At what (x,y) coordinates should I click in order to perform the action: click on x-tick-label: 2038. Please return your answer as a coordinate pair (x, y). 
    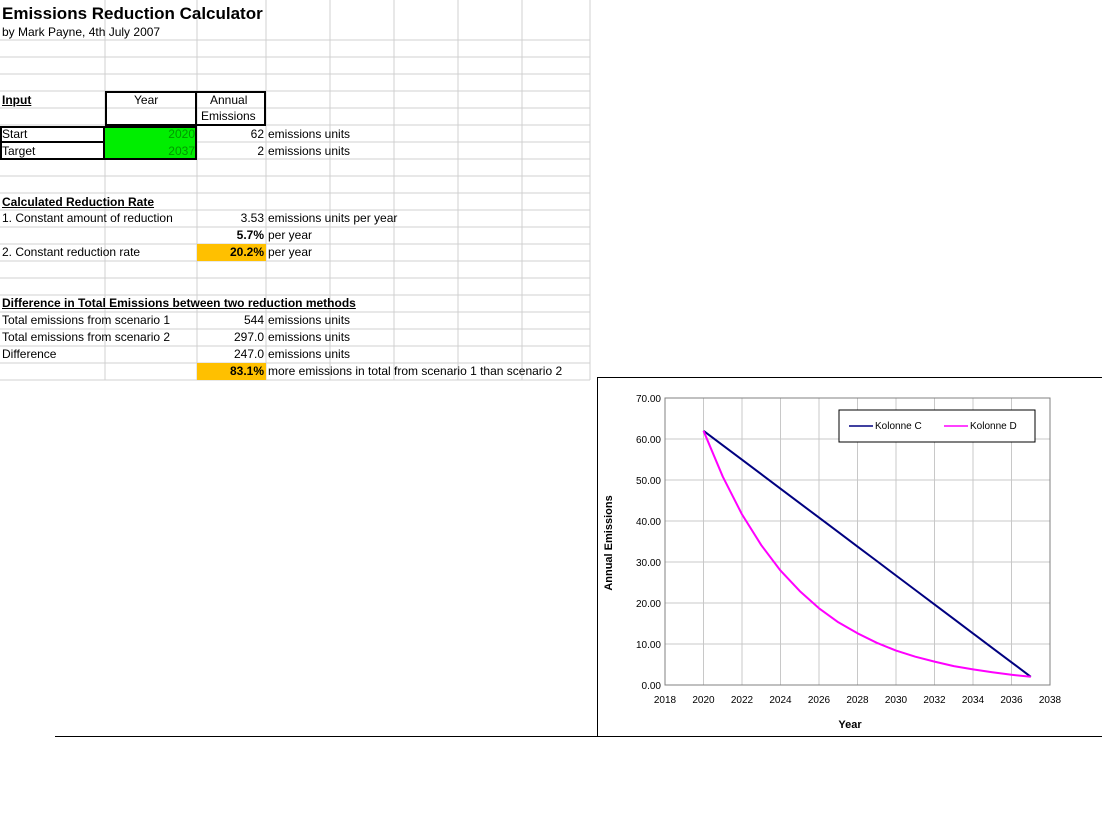
    Looking at the image, I should click on (1050, 700).